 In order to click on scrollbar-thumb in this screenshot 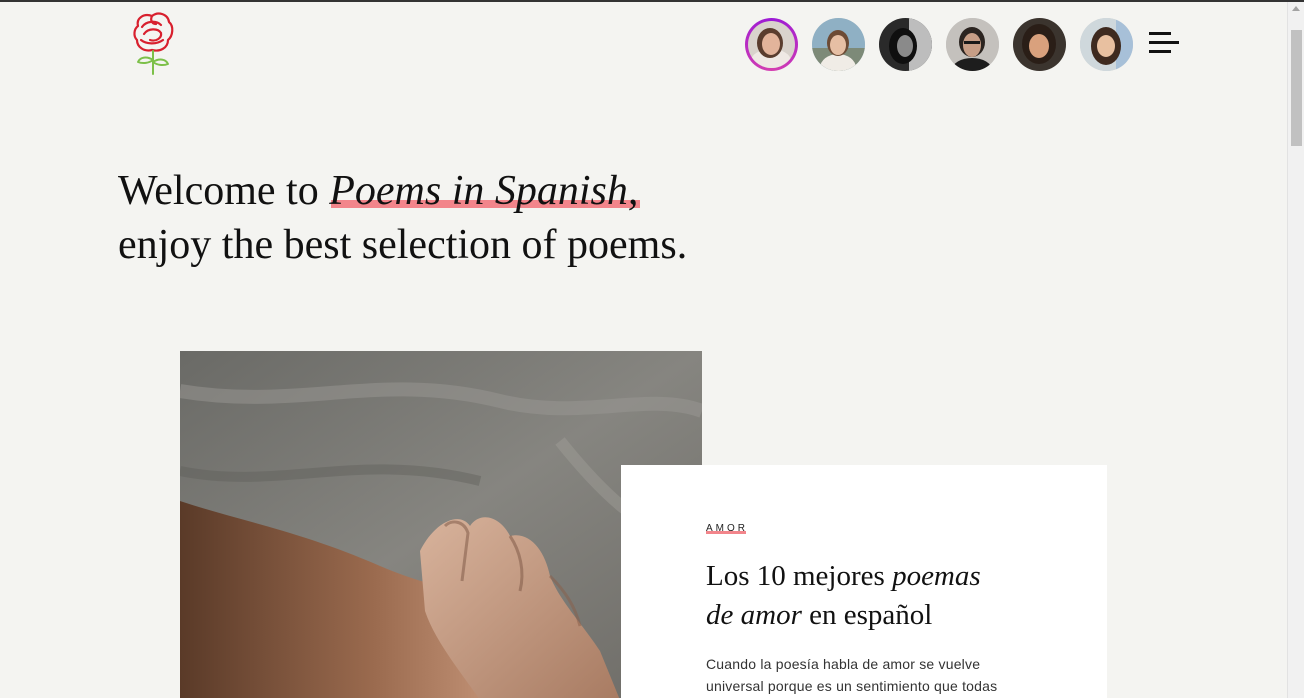, I will do `click(1296, 88)`.